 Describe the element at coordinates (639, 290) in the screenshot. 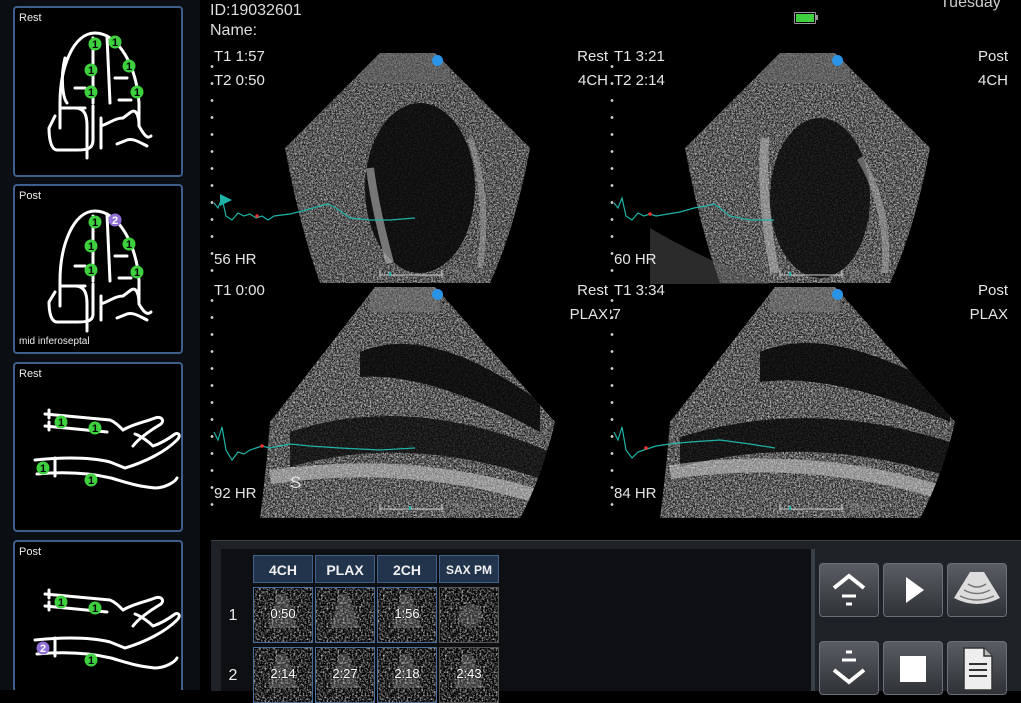

I see `t1-time: T1 3:34` at that location.